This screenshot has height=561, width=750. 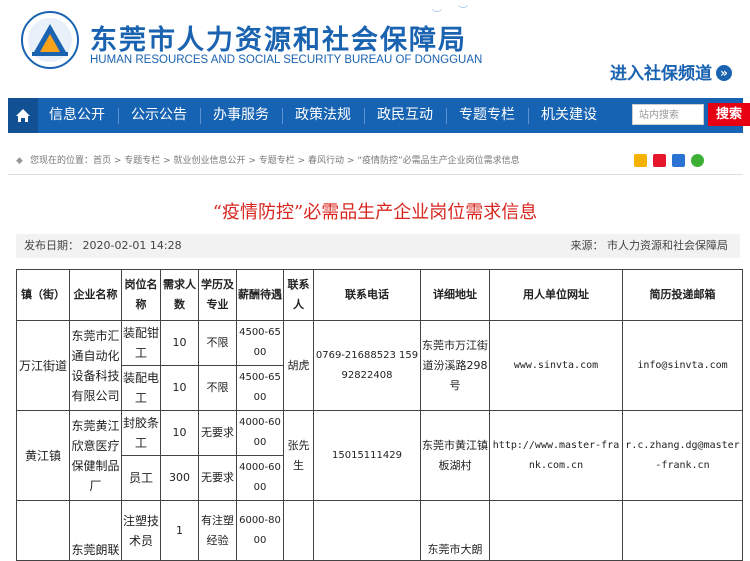 What do you see at coordinates (141, 530) in the screenshot?
I see `job-cell: 注塑技术员` at bounding box center [141, 530].